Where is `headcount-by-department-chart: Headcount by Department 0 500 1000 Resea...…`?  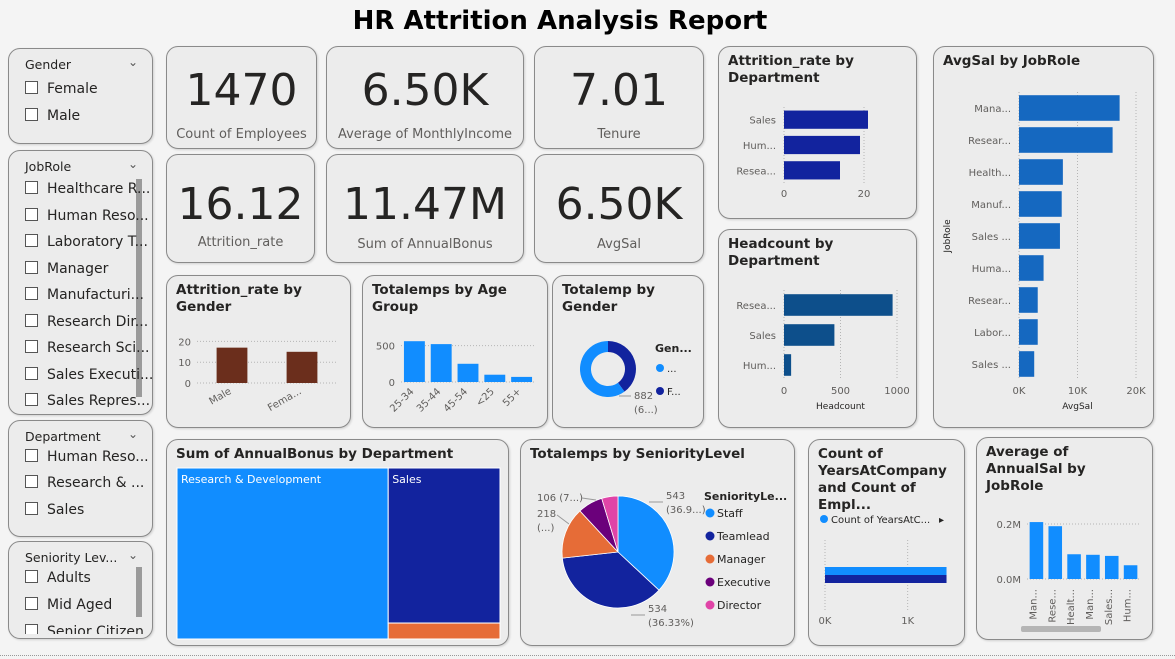
headcount-by-department-chart: Headcount by Department 0 500 1000 Resea...… is located at coordinates (817, 328).